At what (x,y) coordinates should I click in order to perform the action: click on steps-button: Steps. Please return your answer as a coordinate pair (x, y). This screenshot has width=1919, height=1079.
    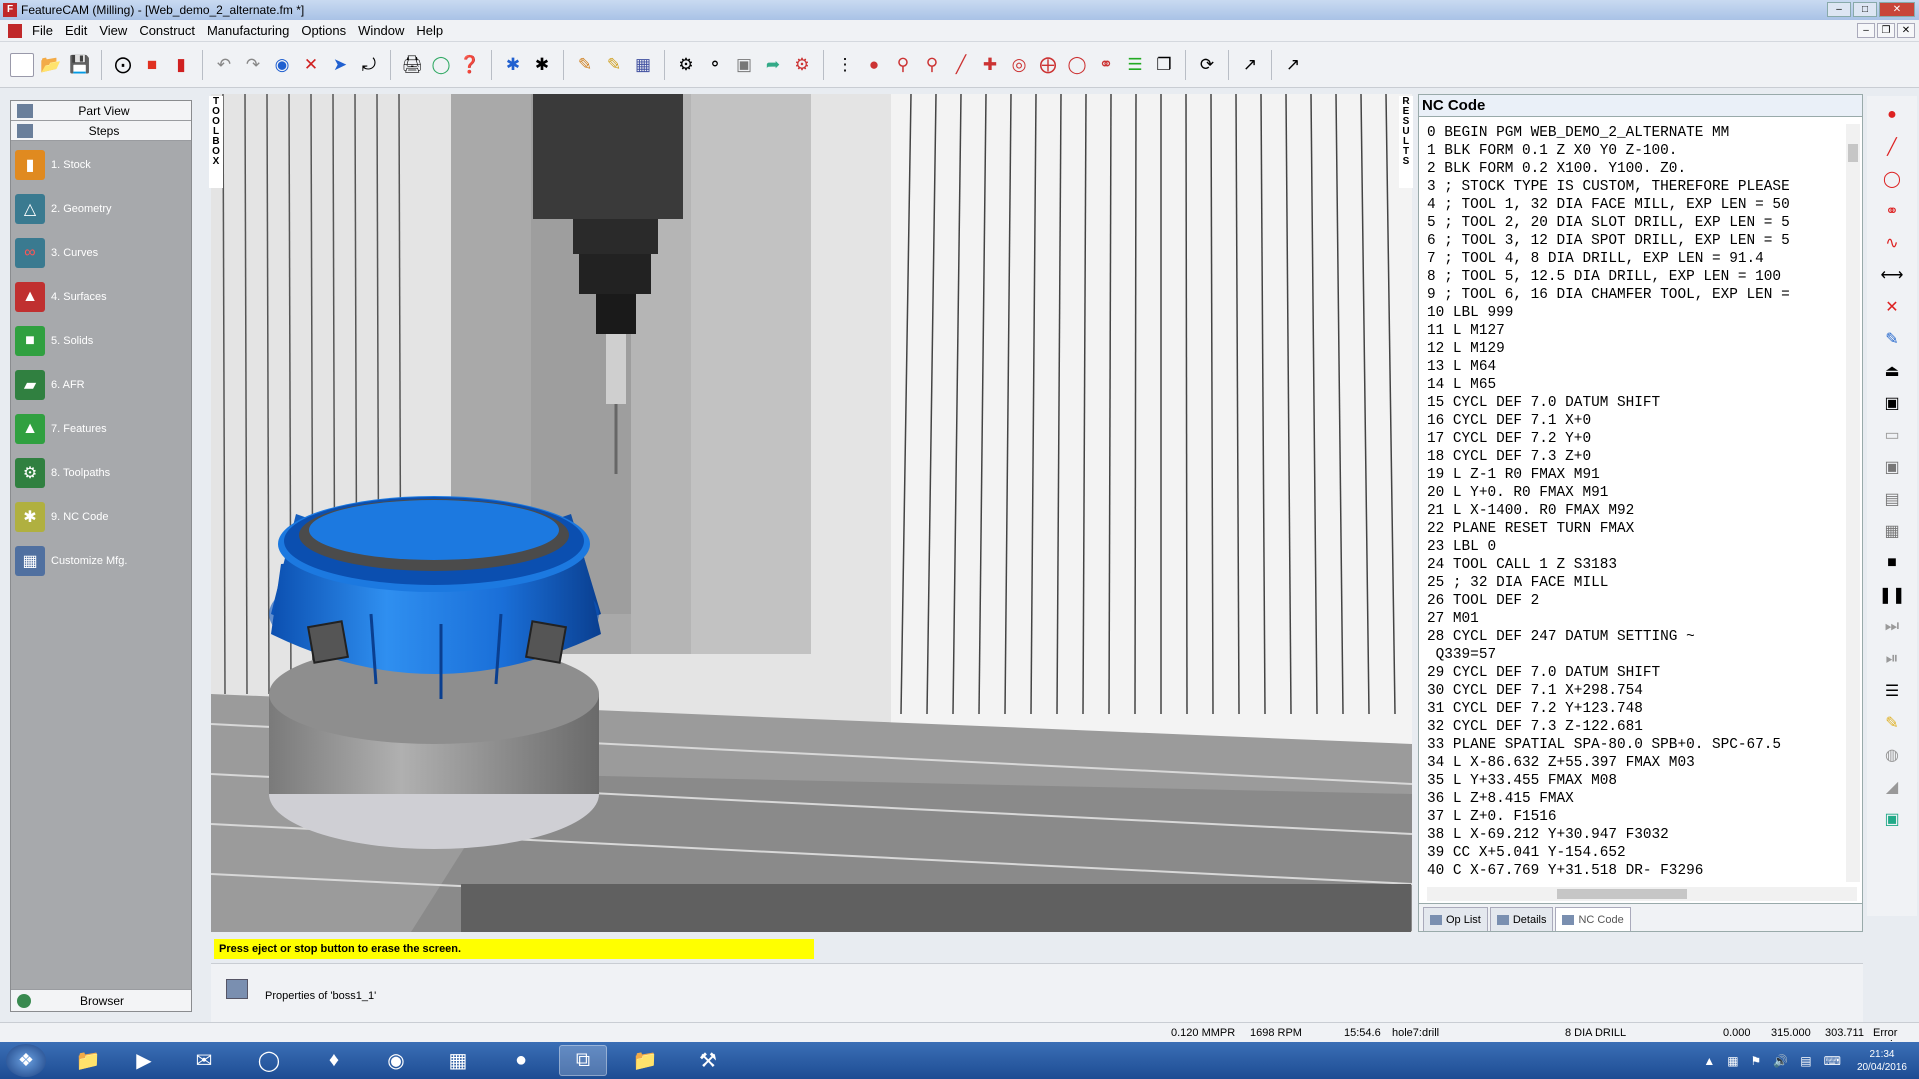
    Looking at the image, I should click on (101, 131).